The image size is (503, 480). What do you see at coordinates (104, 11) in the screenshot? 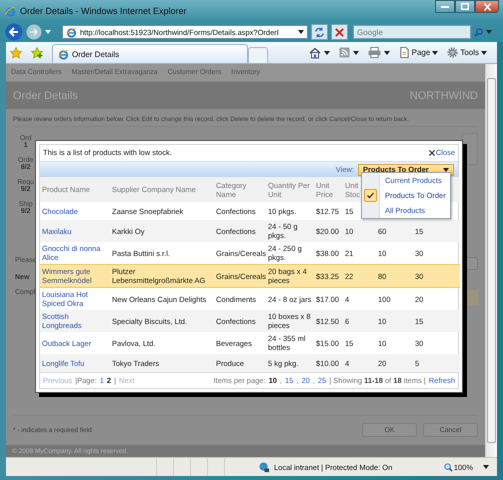
I see `window-title: Order Details - Windows Internet Explorer` at bounding box center [104, 11].